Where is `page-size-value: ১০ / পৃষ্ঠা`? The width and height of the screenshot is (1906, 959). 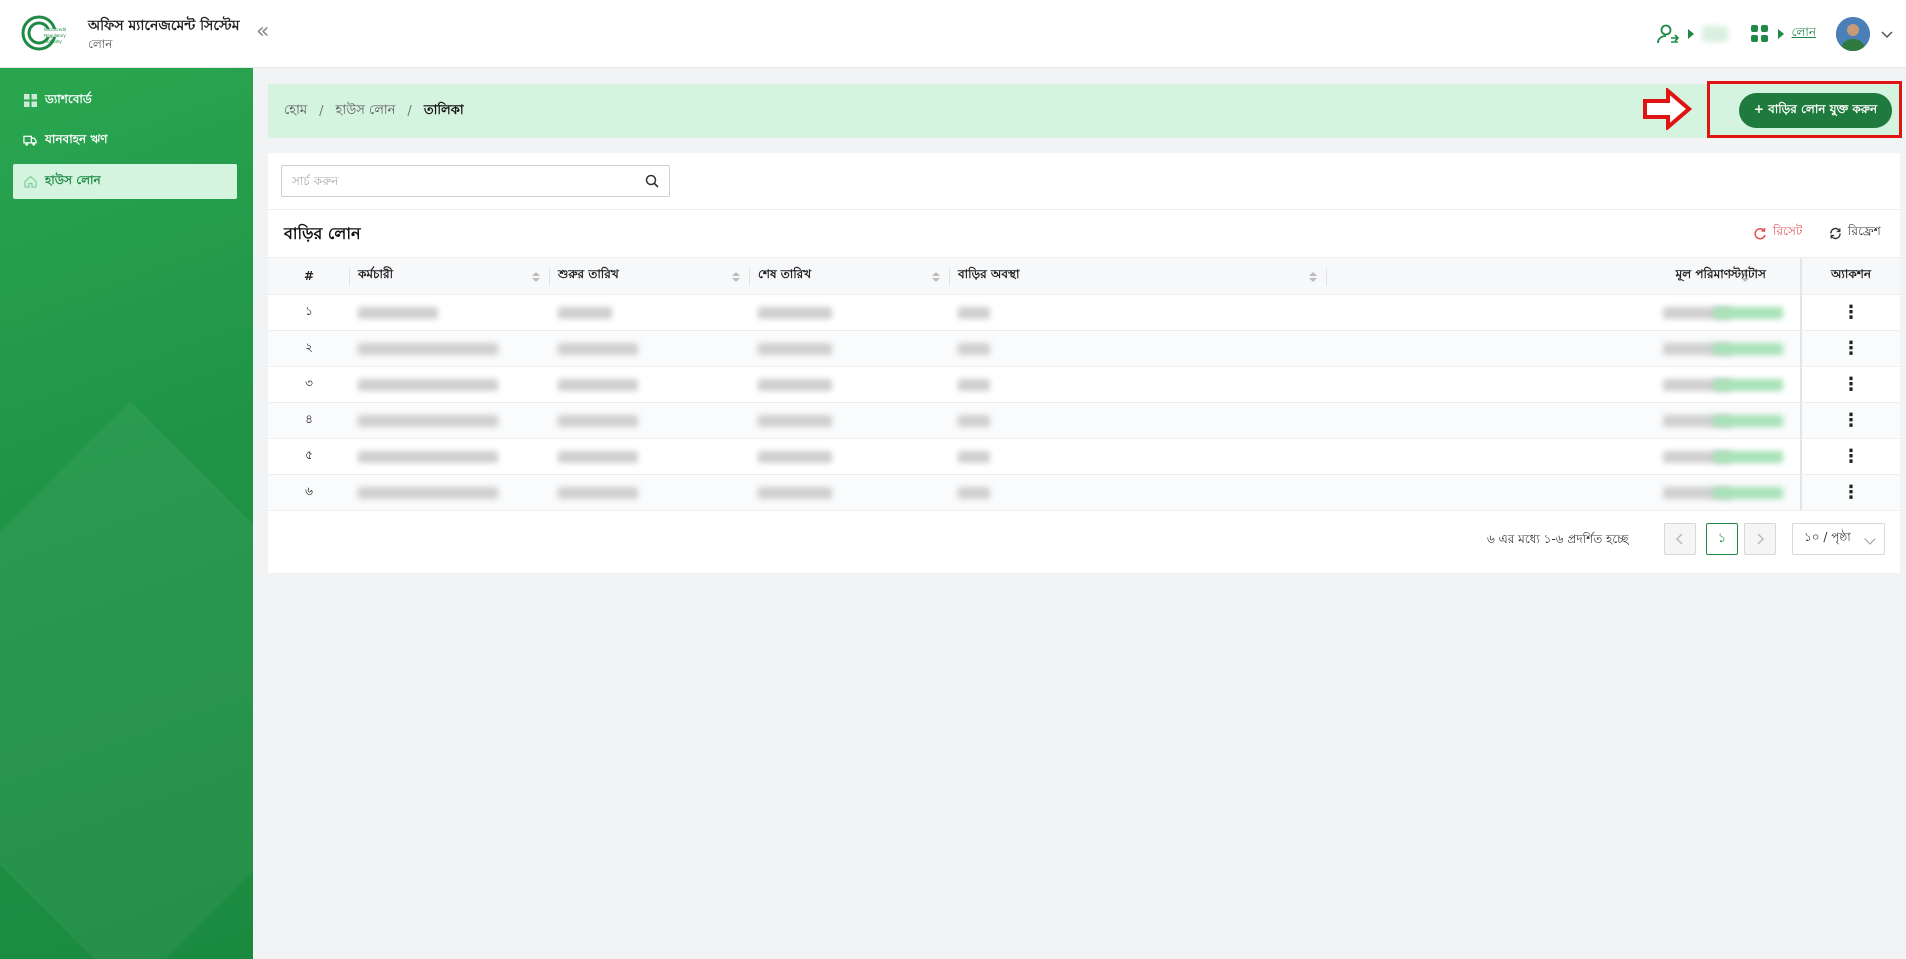 page-size-value: ১০ / পৃষ্ঠা is located at coordinates (1827, 537).